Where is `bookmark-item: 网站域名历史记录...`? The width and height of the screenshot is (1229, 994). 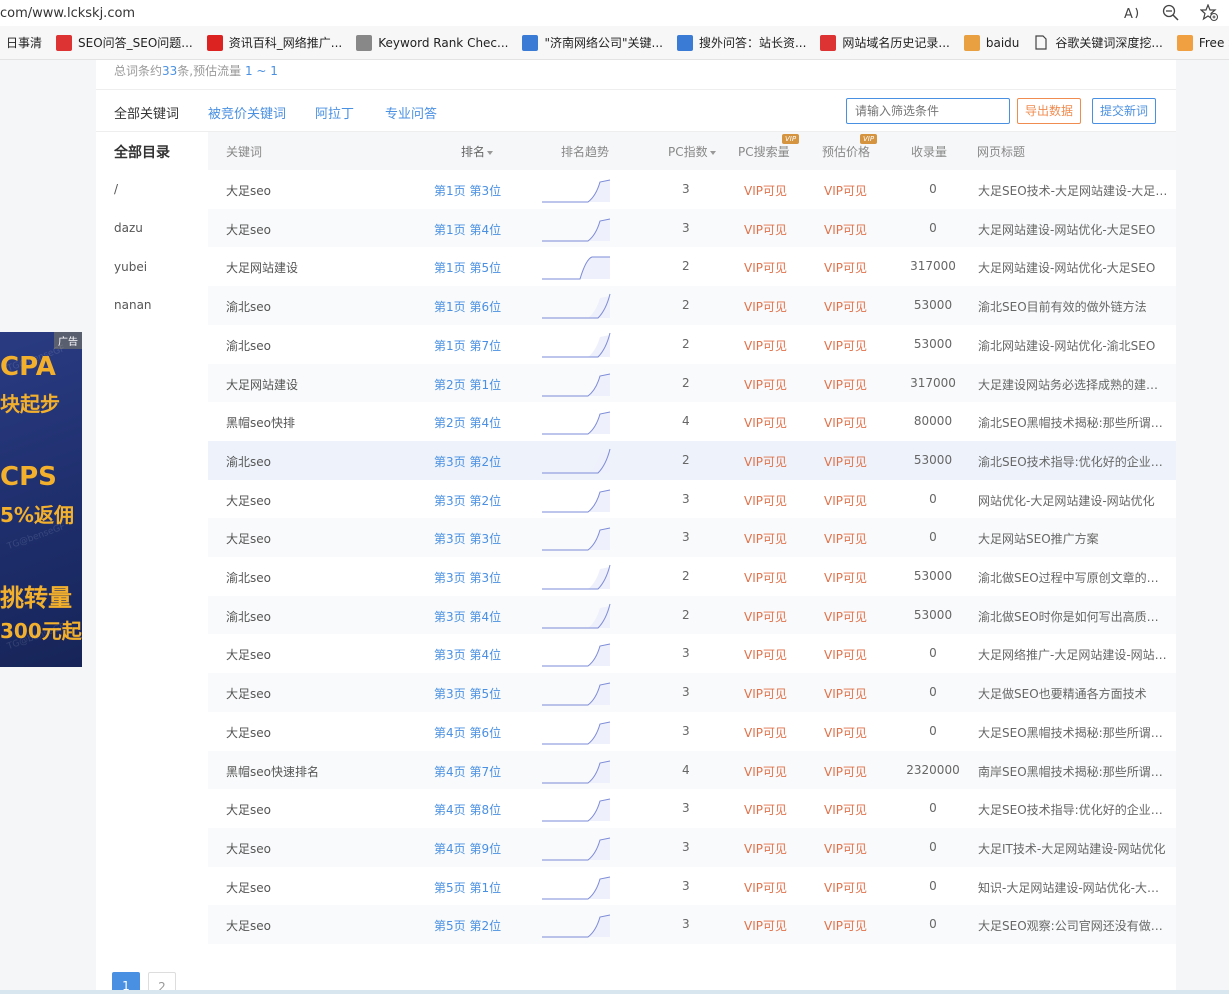
bookmark-item: 网站域名历史记录... is located at coordinates (885, 42).